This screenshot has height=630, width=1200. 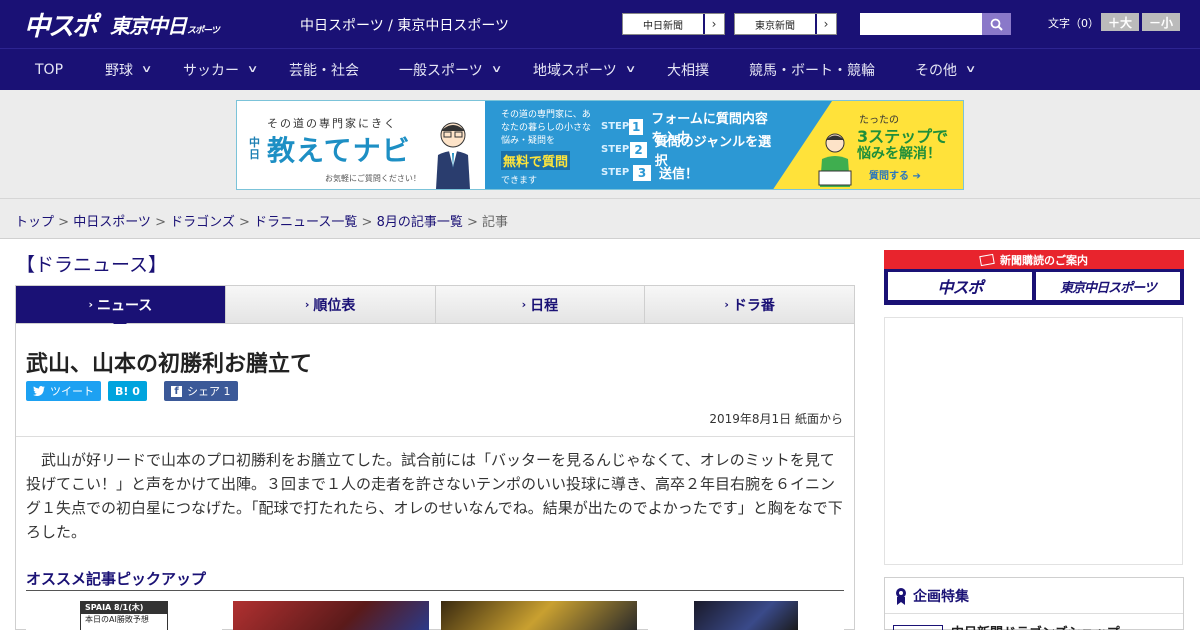 I want to click on pickup-title: オススメ記事ピックアップ, so click(x=116, y=579).